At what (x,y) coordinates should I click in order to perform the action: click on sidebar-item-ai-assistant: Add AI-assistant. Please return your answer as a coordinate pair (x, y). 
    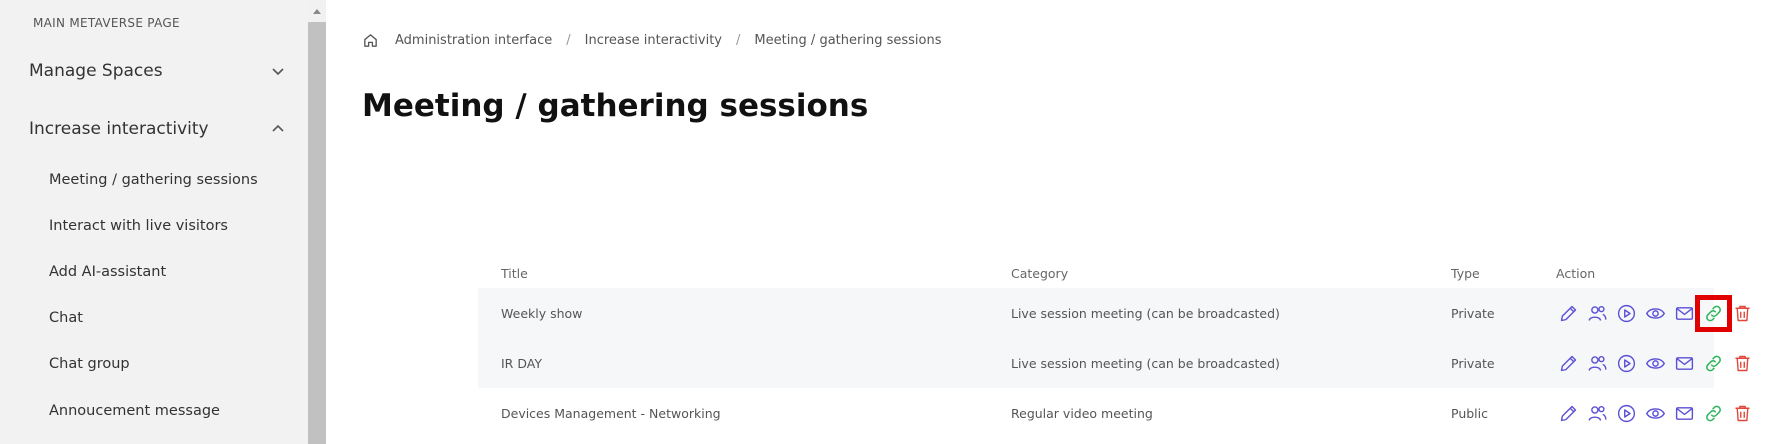
    Looking at the image, I should click on (107, 272).